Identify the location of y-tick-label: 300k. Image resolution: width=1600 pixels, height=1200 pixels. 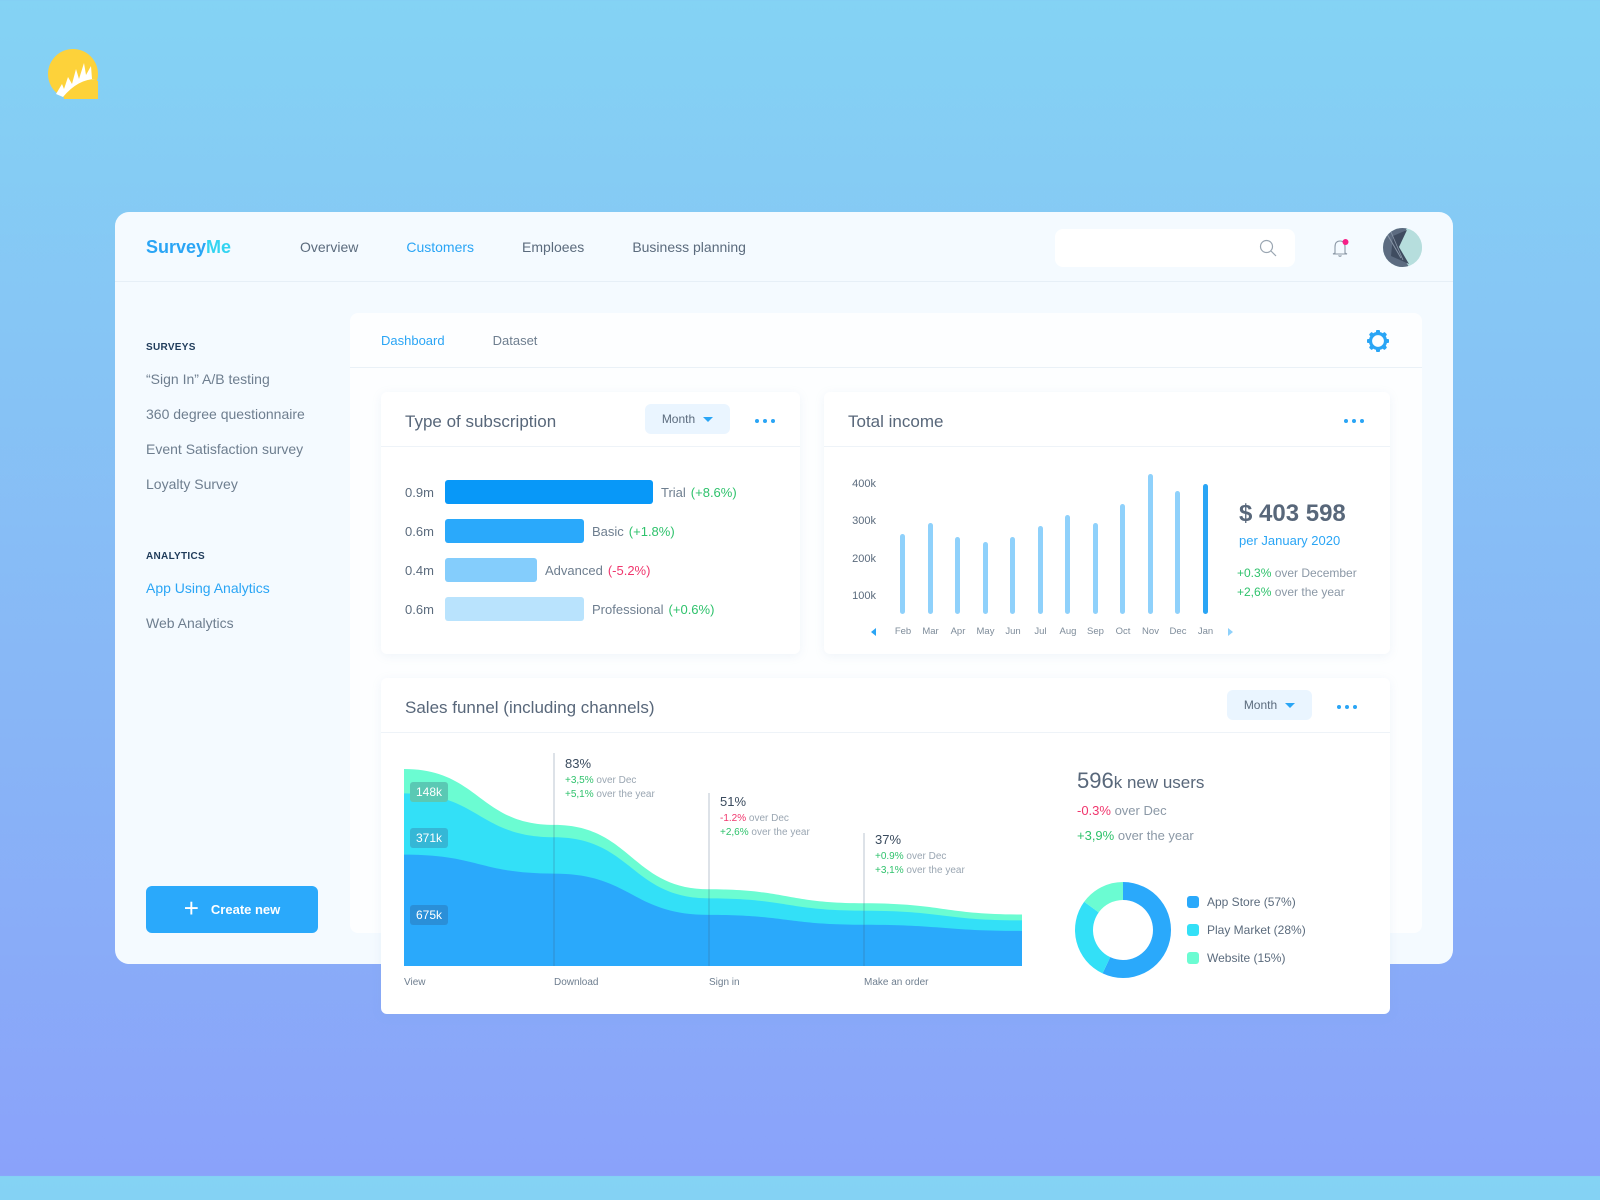
(864, 521).